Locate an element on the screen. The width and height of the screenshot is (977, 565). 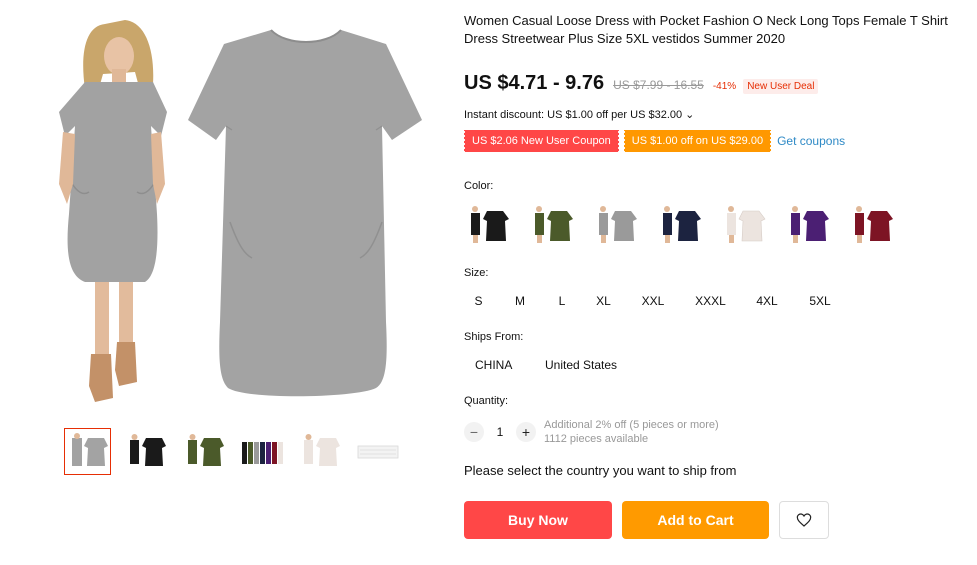
get-coupons-link: Get coupons is located at coordinates (811, 141).